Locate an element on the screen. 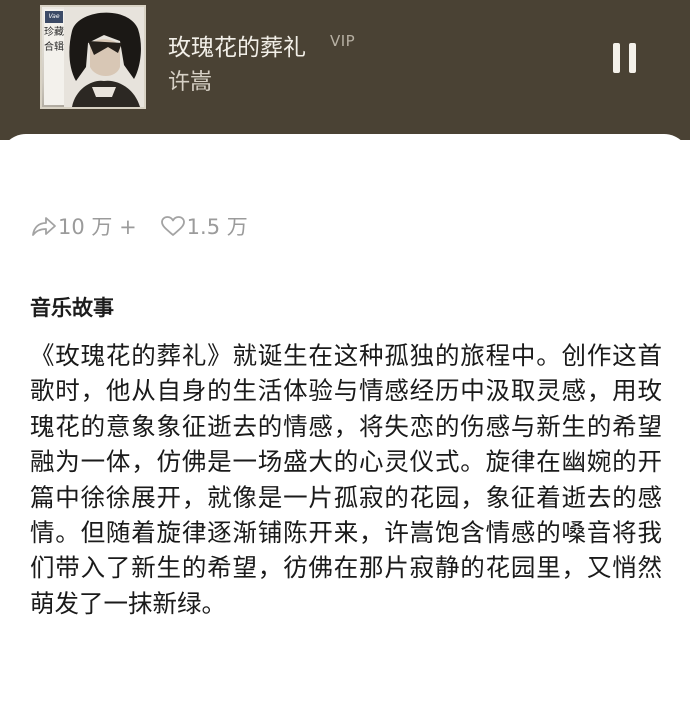 This screenshot has width=690, height=718. album-cover: Vae 珍藏合辑 is located at coordinates (93, 57).